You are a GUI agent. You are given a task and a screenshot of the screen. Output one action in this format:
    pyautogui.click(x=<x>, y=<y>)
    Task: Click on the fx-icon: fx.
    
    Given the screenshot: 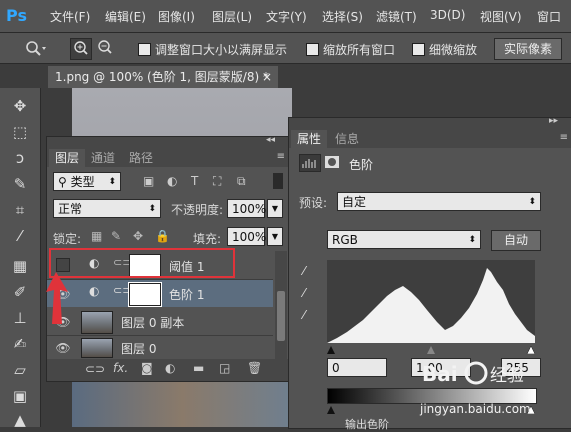 What is the action you would take?
    pyautogui.click(x=120, y=368)
    